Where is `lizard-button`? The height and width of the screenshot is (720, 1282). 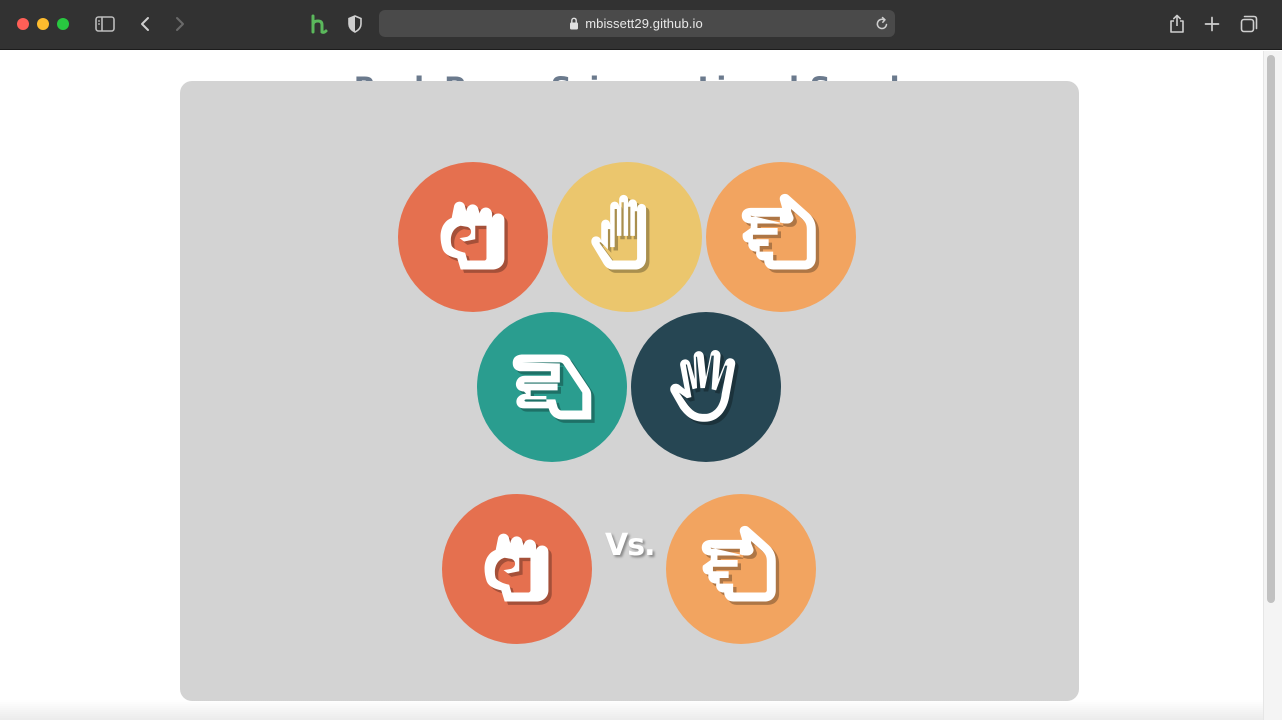 lizard-button is located at coordinates (552, 387).